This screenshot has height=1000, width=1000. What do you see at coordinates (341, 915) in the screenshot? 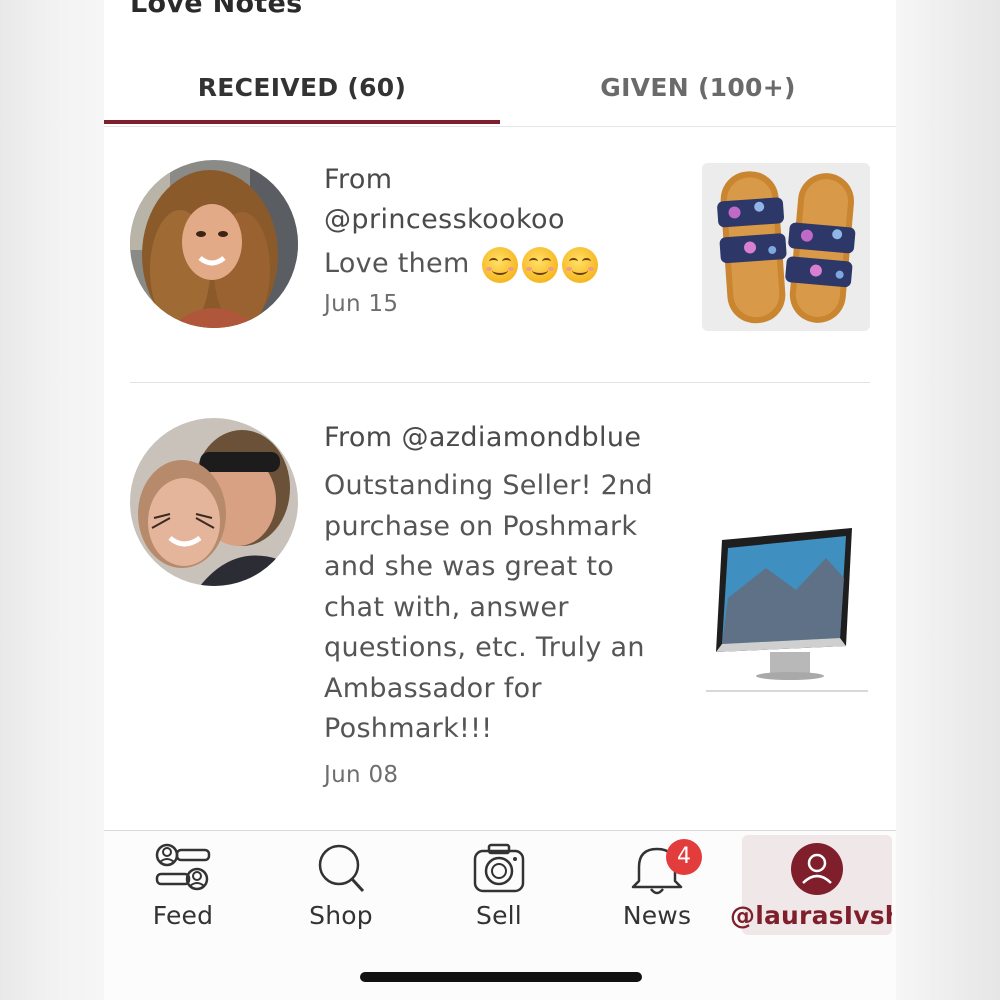
I see `nav-label: Shop` at bounding box center [341, 915].